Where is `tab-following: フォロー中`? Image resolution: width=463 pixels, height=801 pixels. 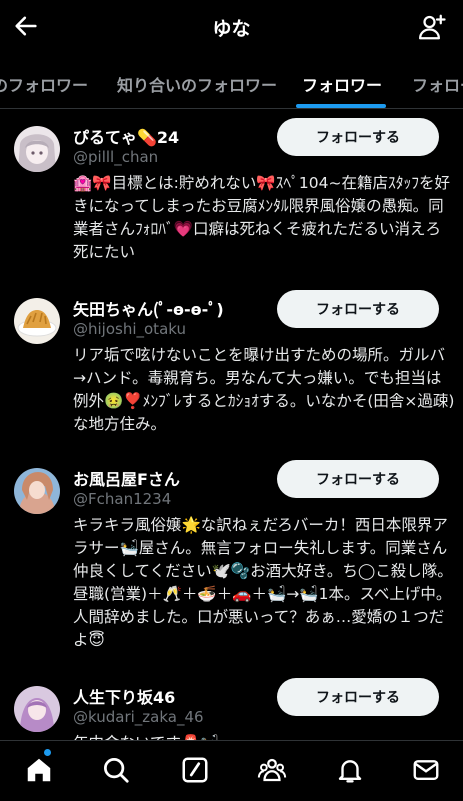 tab-following: フォロー中 is located at coordinates (437, 84).